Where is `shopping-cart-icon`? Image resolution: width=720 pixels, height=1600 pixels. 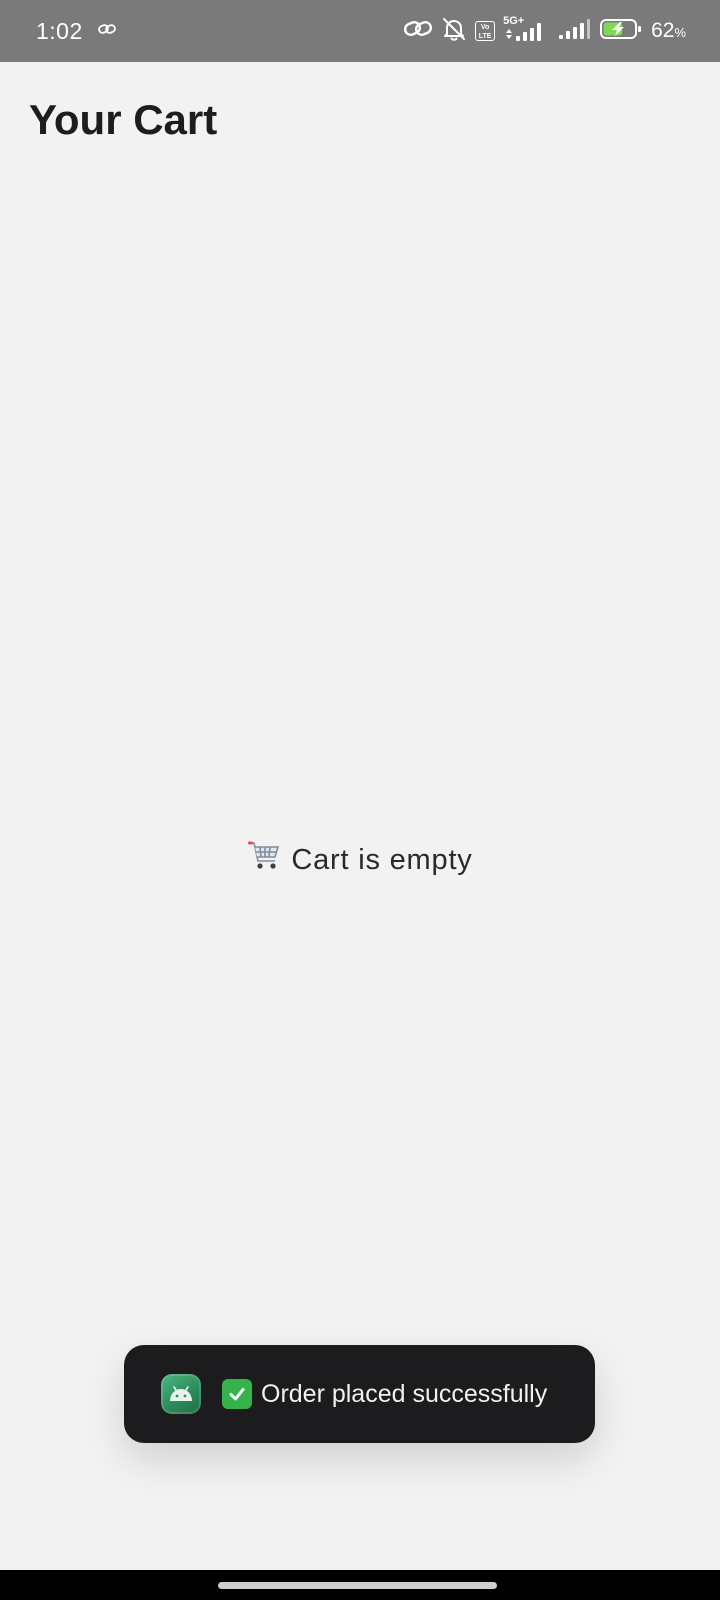
shopping-cart-icon is located at coordinates (264, 860).